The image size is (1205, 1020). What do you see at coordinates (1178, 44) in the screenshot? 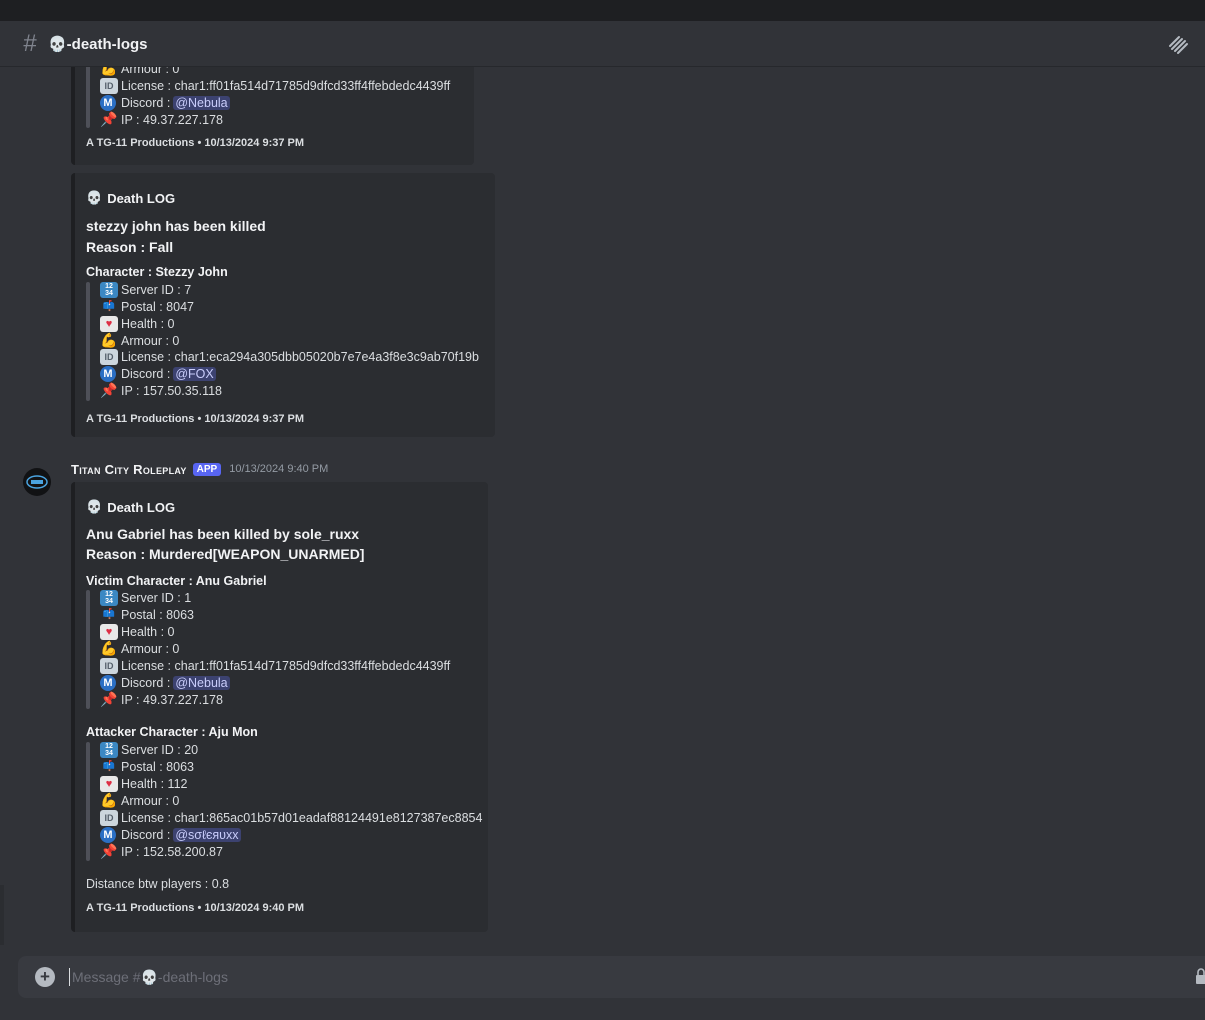
I see `threads-icon` at bounding box center [1178, 44].